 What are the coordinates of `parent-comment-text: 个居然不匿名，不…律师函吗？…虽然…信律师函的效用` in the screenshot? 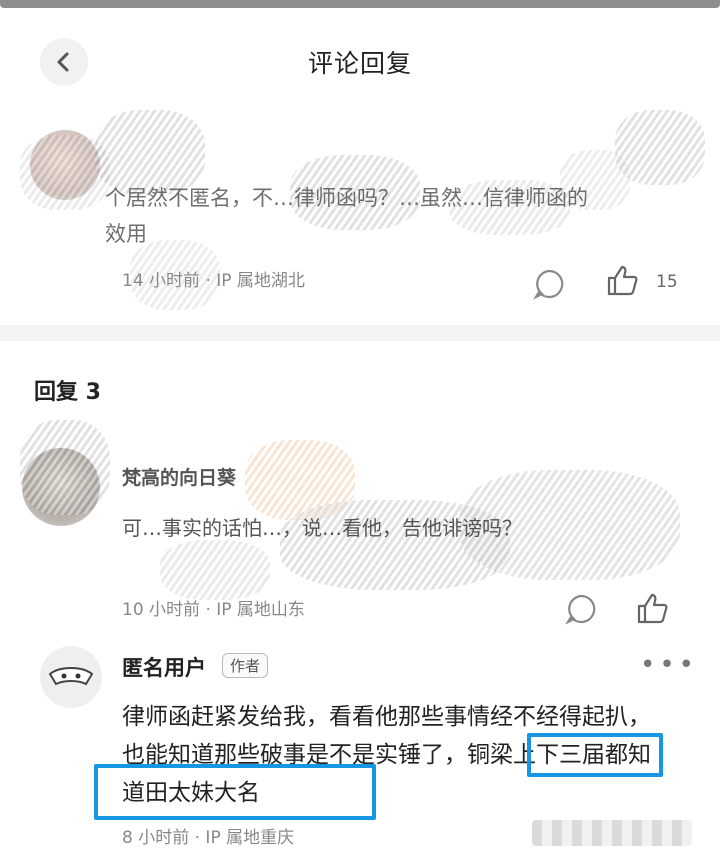 It's located at (346, 216).